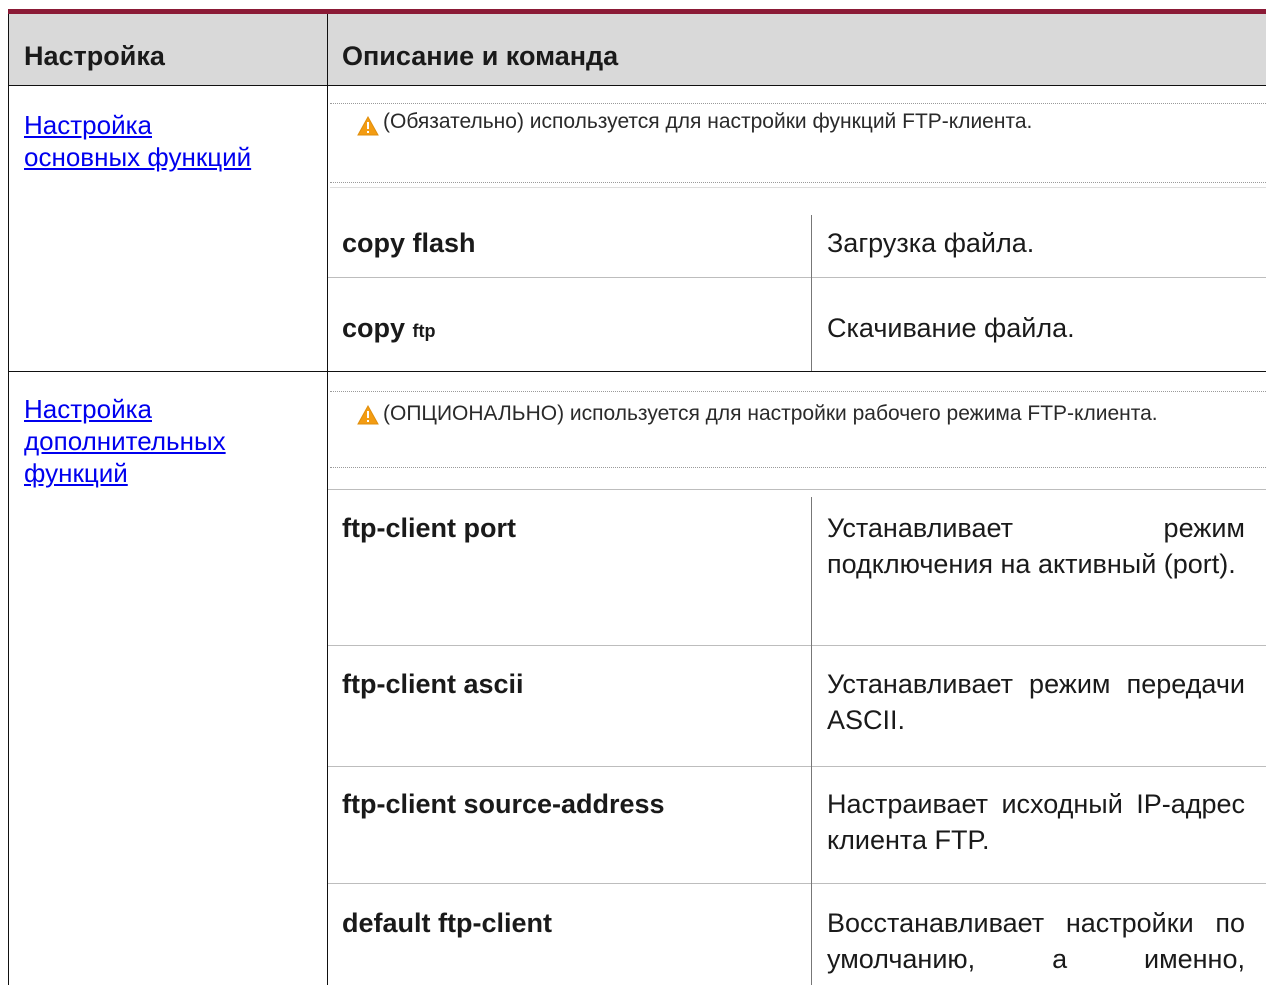 Image resolution: width=1266 pixels, height=985 pixels. What do you see at coordinates (480, 56) in the screenshot?
I see `header-col-description: Описание и команда` at bounding box center [480, 56].